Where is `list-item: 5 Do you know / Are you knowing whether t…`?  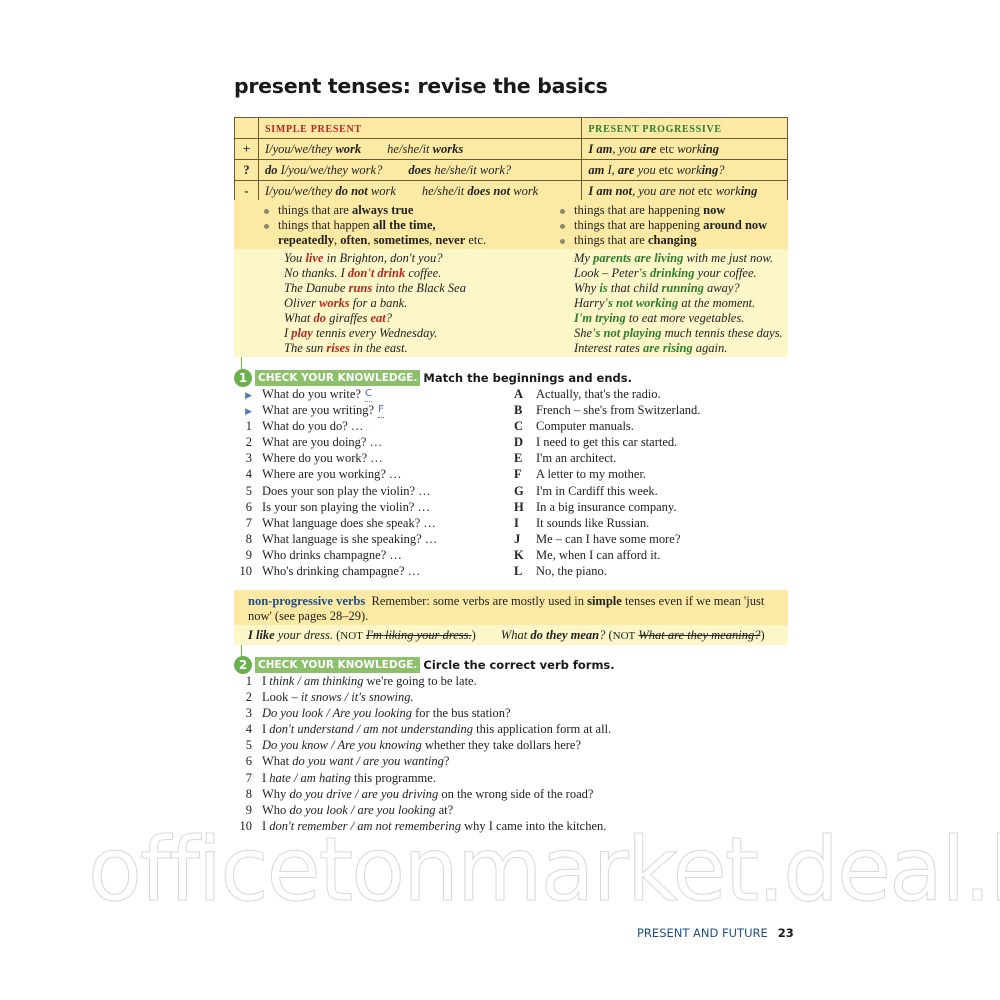
list-item: 5 Do you know / Are you knowing whether t… is located at coordinates (511, 745).